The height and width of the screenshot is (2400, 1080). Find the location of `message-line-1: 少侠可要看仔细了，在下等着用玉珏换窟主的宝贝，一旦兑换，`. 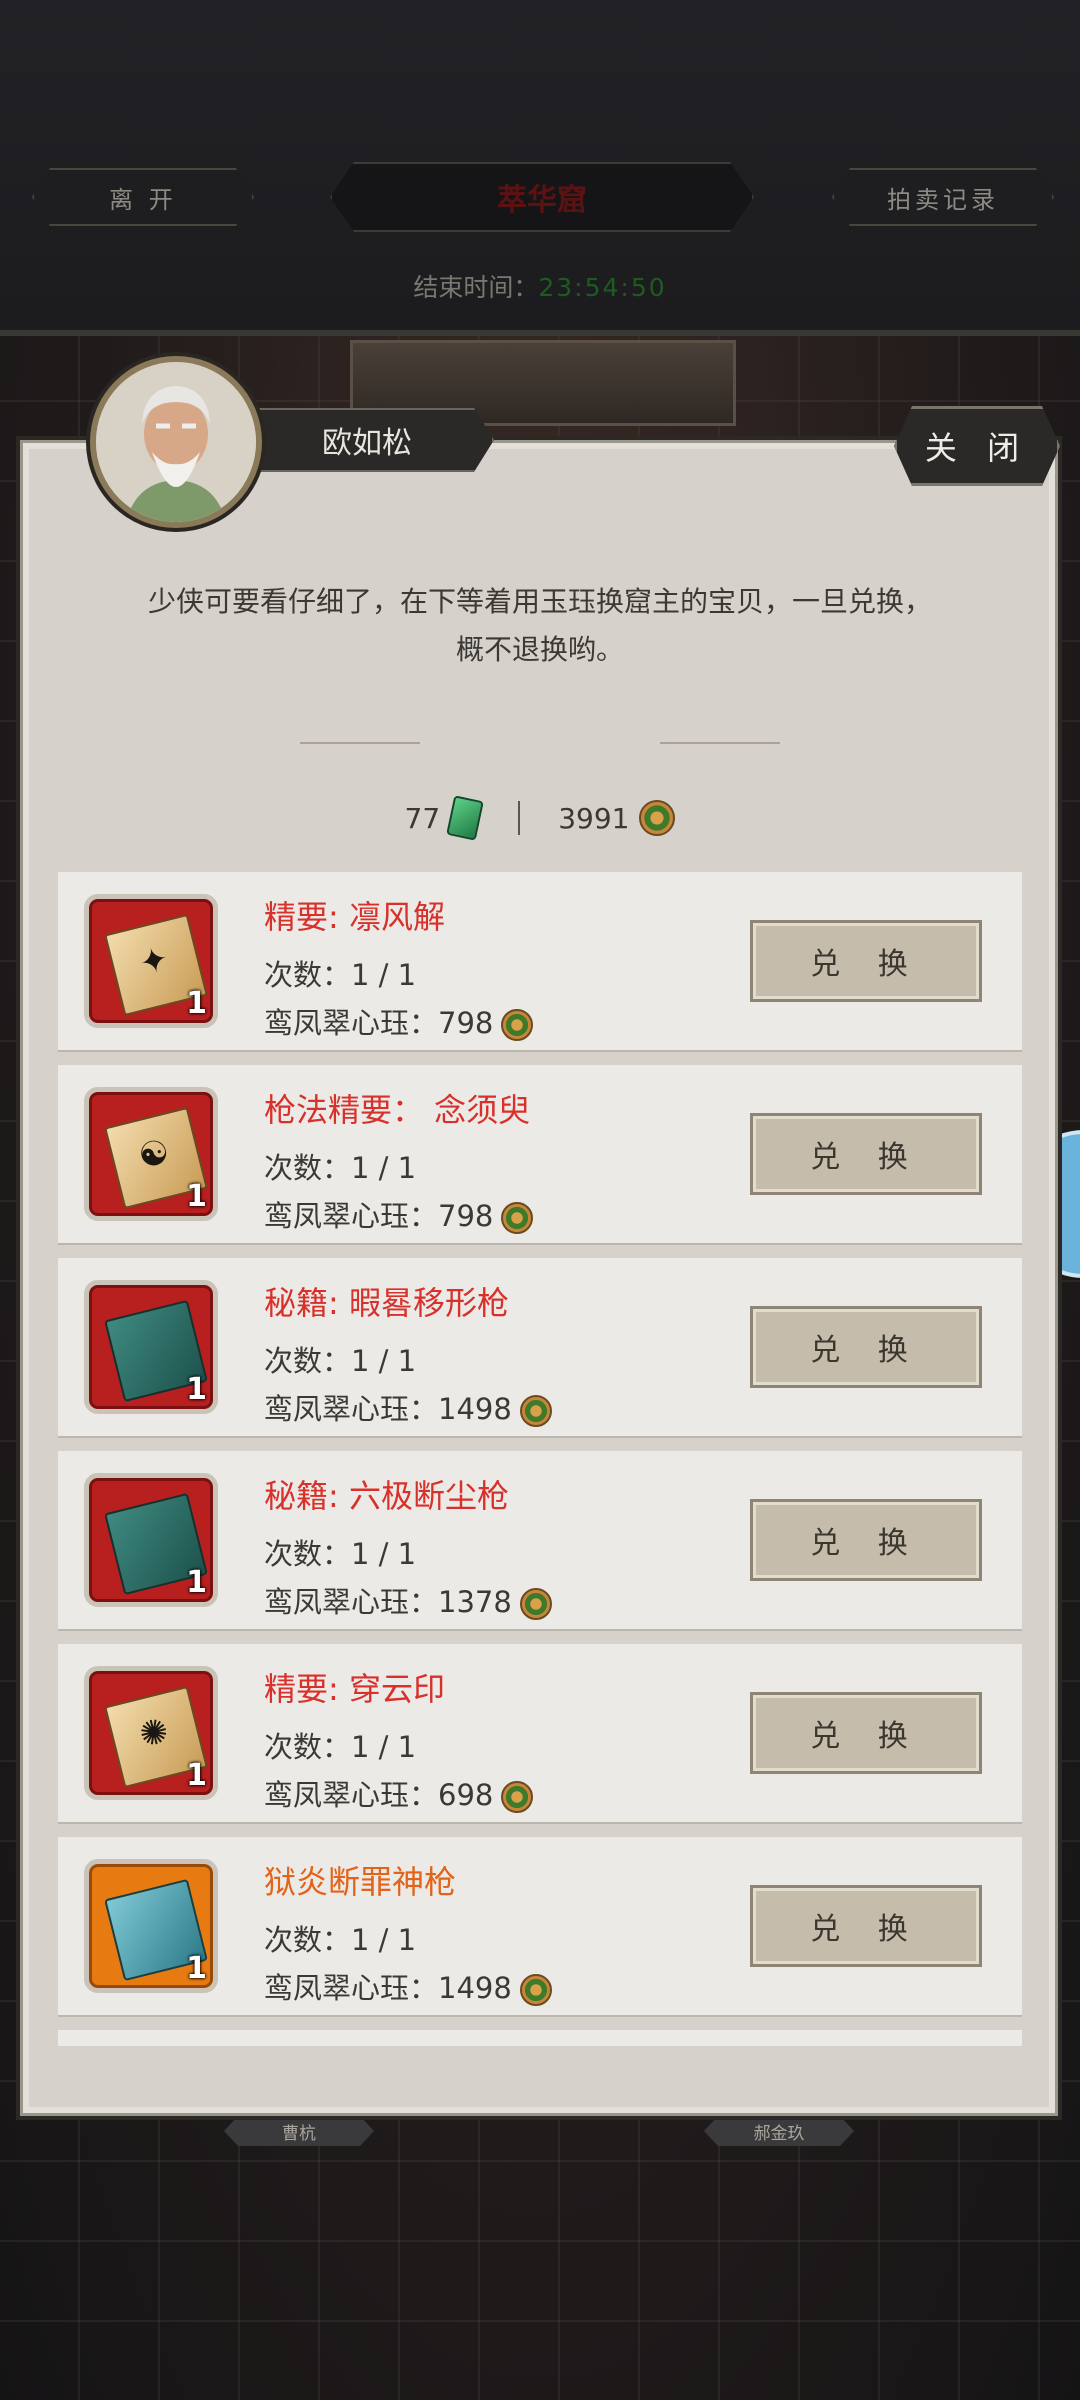

message-line-1: 少侠可要看仔细了，在下等着用玉珏换窟主的宝贝，一旦兑换， is located at coordinates (539, 601).